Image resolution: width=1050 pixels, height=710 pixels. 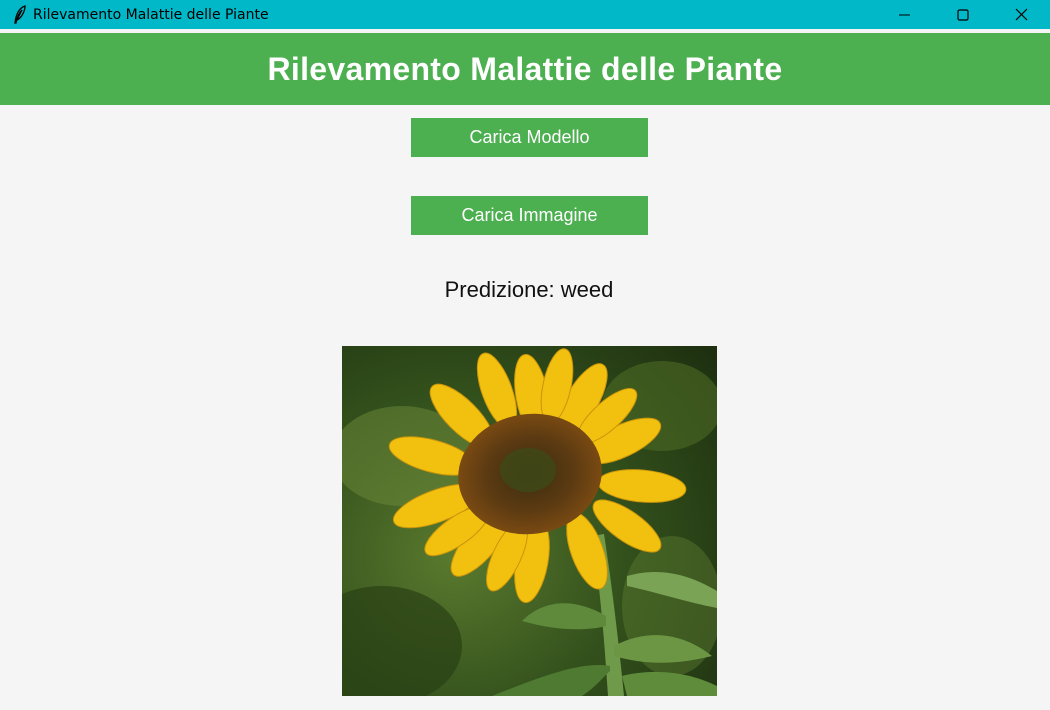 What do you see at coordinates (151, 14) in the screenshot?
I see `window-title: Rilevamento Malattie delle Piante` at bounding box center [151, 14].